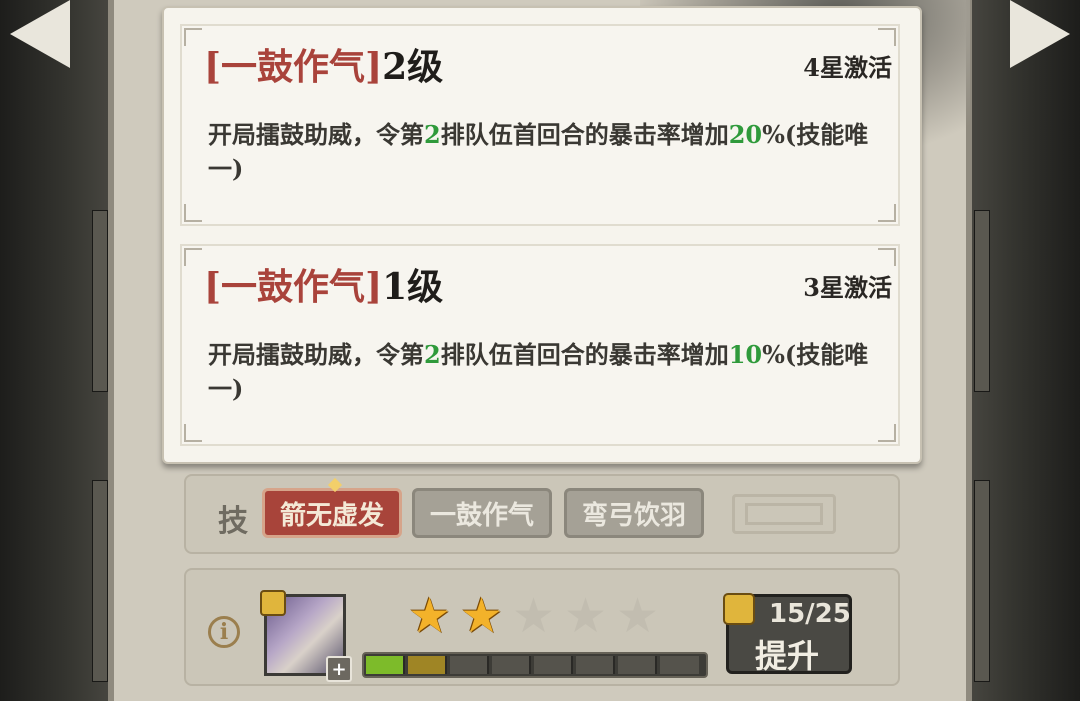 The width and height of the screenshot is (1080, 701). What do you see at coordinates (634, 513) in the screenshot?
I see `skill-tab-3: 弯弓饮羽` at bounding box center [634, 513].